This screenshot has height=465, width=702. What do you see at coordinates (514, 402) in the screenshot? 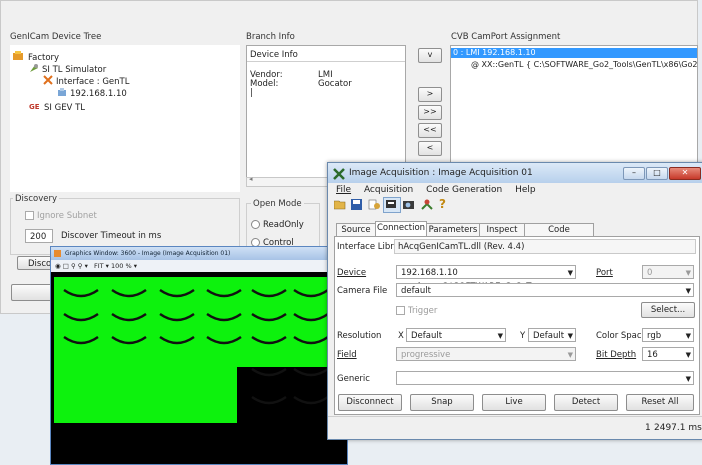
I see `live-button: Live` at bounding box center [514, 402].